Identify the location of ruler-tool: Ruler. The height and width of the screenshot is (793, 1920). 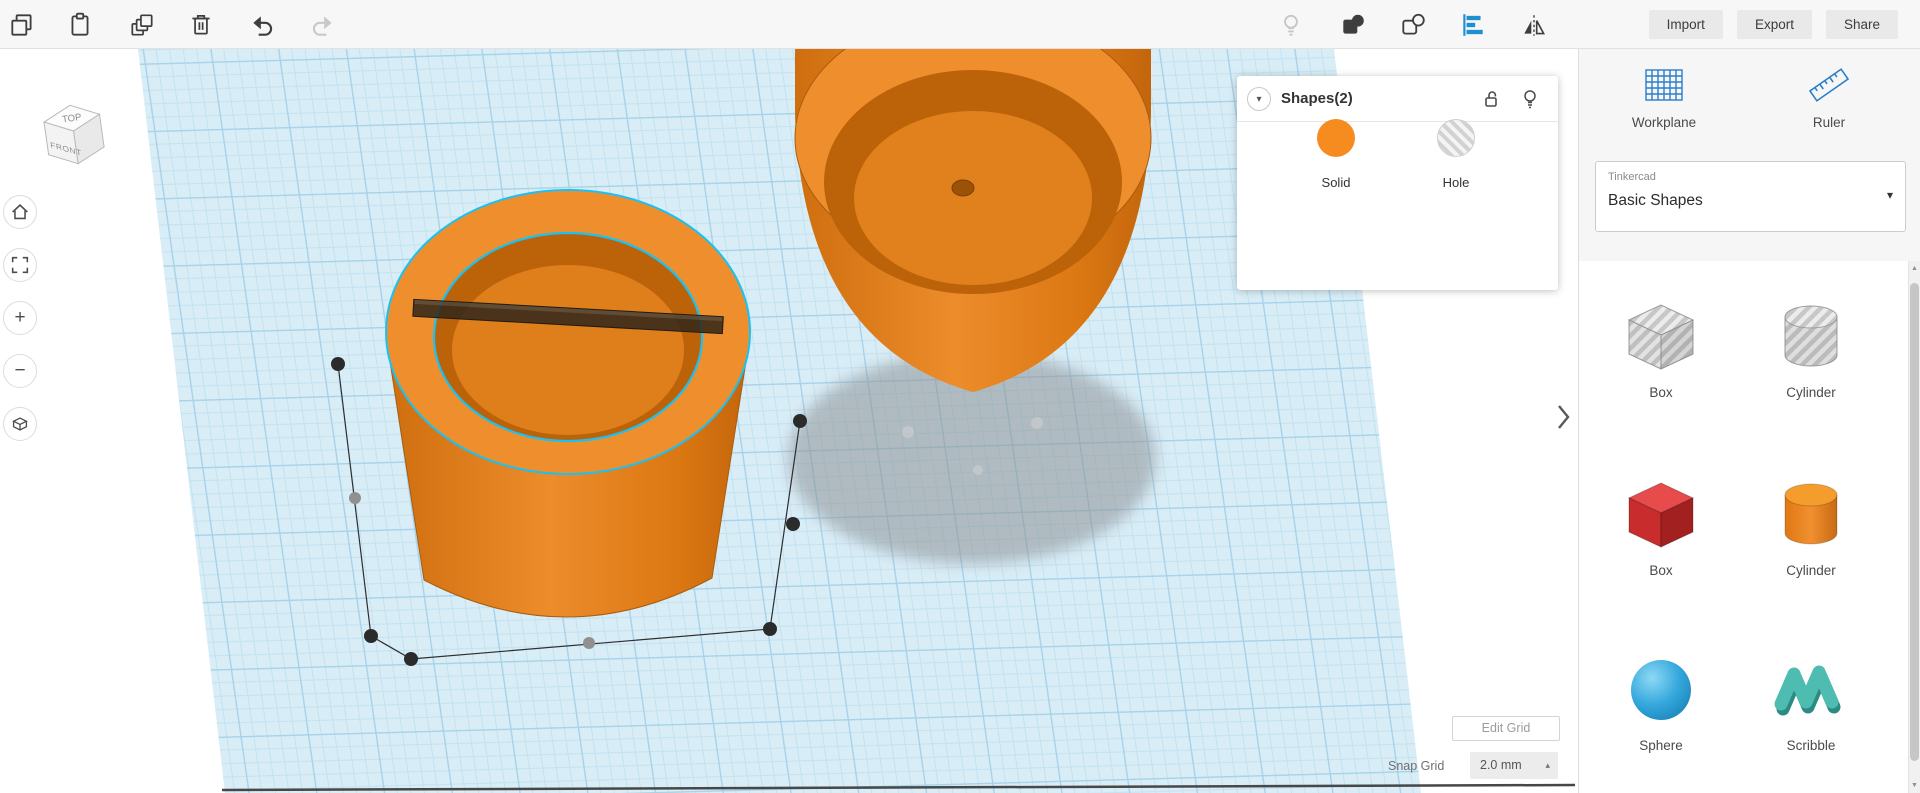
(1829, 96).